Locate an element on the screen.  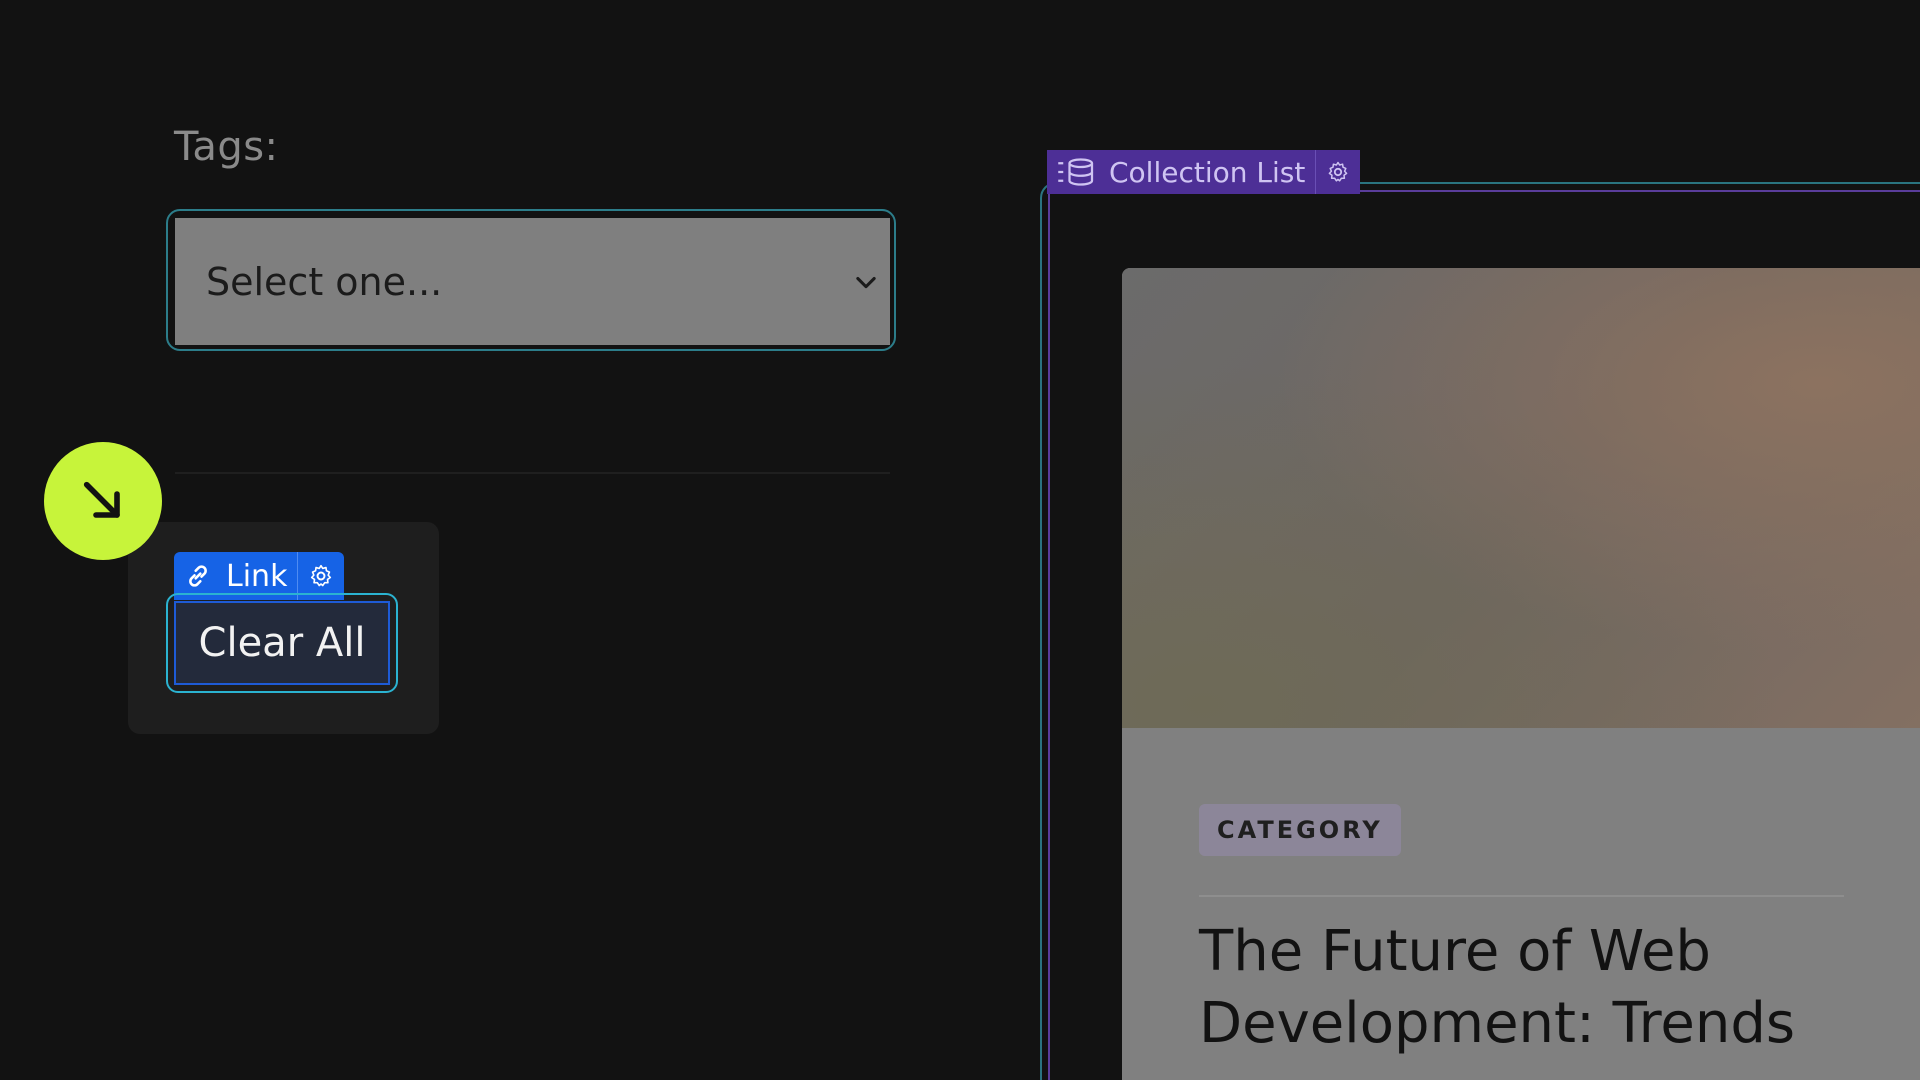
collection-settings-button is located at coordinates (1337, 172).